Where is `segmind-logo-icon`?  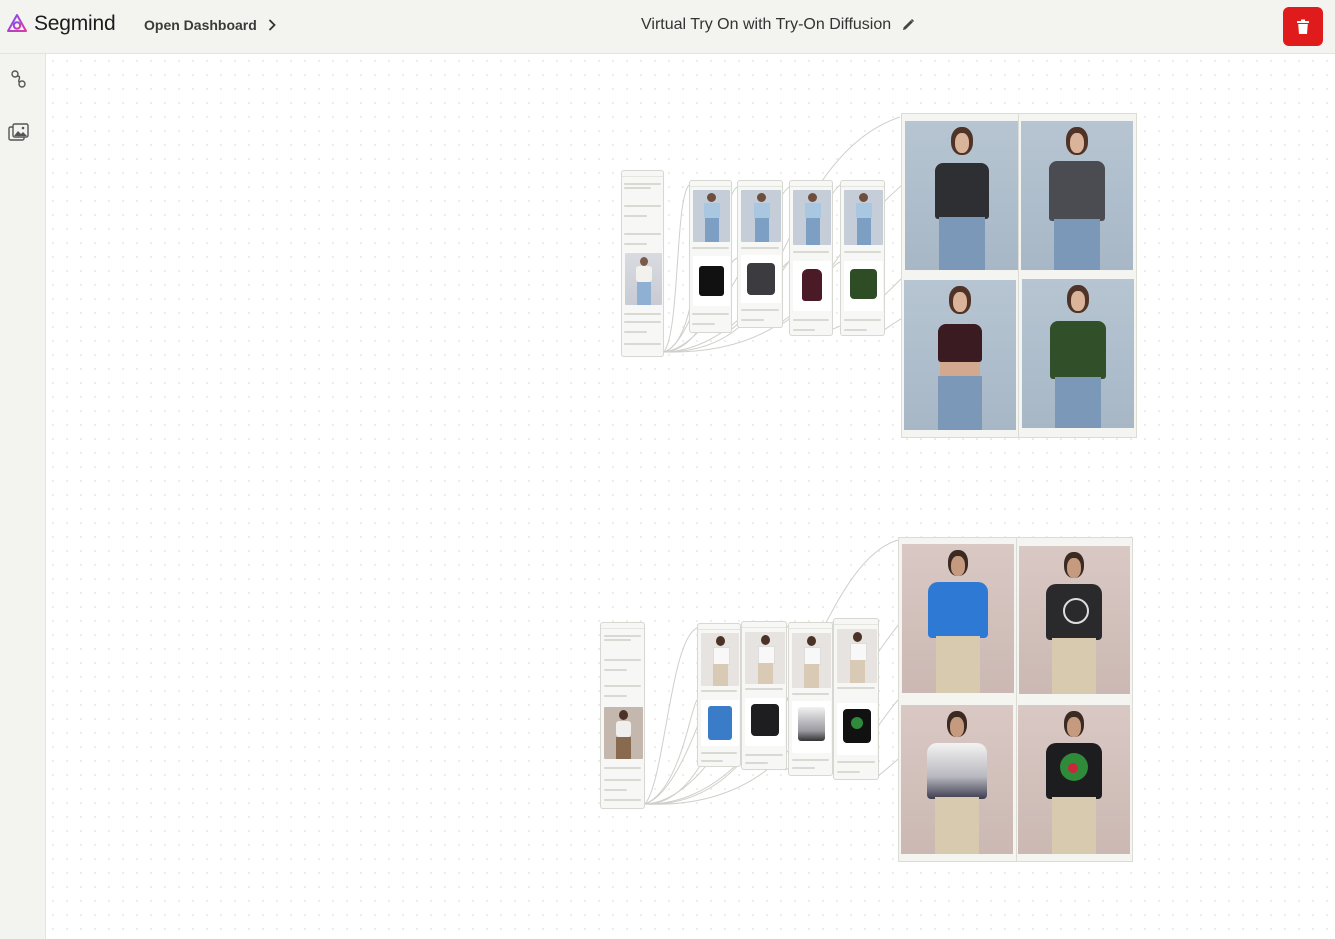
segmind-logo-icon is located at coordinates (17, 23).